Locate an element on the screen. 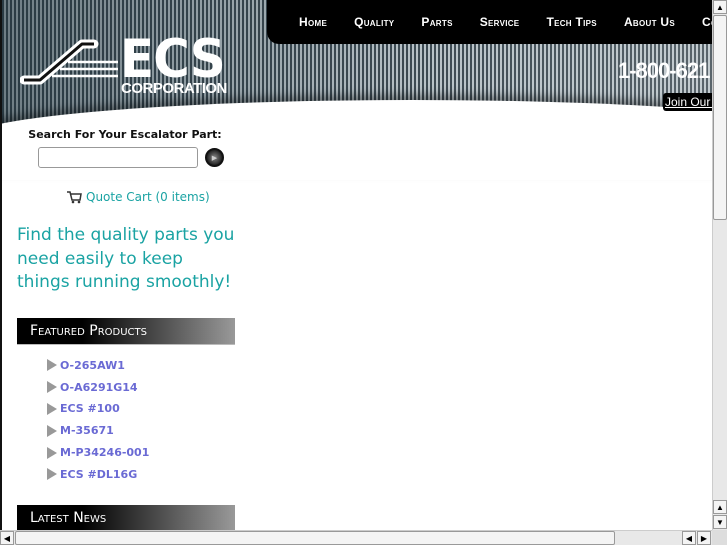 The width and height of the screenshot is (727, 545). logo-subtext: CORPORATION is located at coordinates (174, 88).